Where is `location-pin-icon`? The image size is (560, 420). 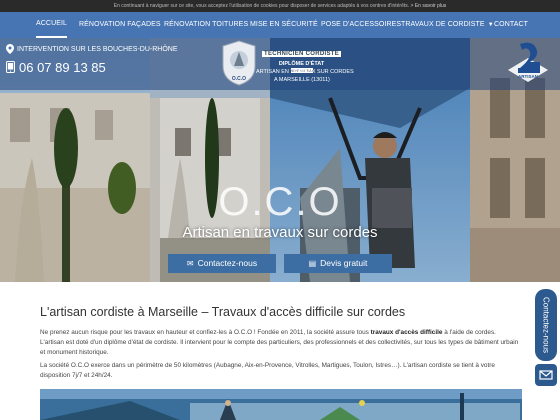 location-pin-icon is located at coordinates (10, 49).